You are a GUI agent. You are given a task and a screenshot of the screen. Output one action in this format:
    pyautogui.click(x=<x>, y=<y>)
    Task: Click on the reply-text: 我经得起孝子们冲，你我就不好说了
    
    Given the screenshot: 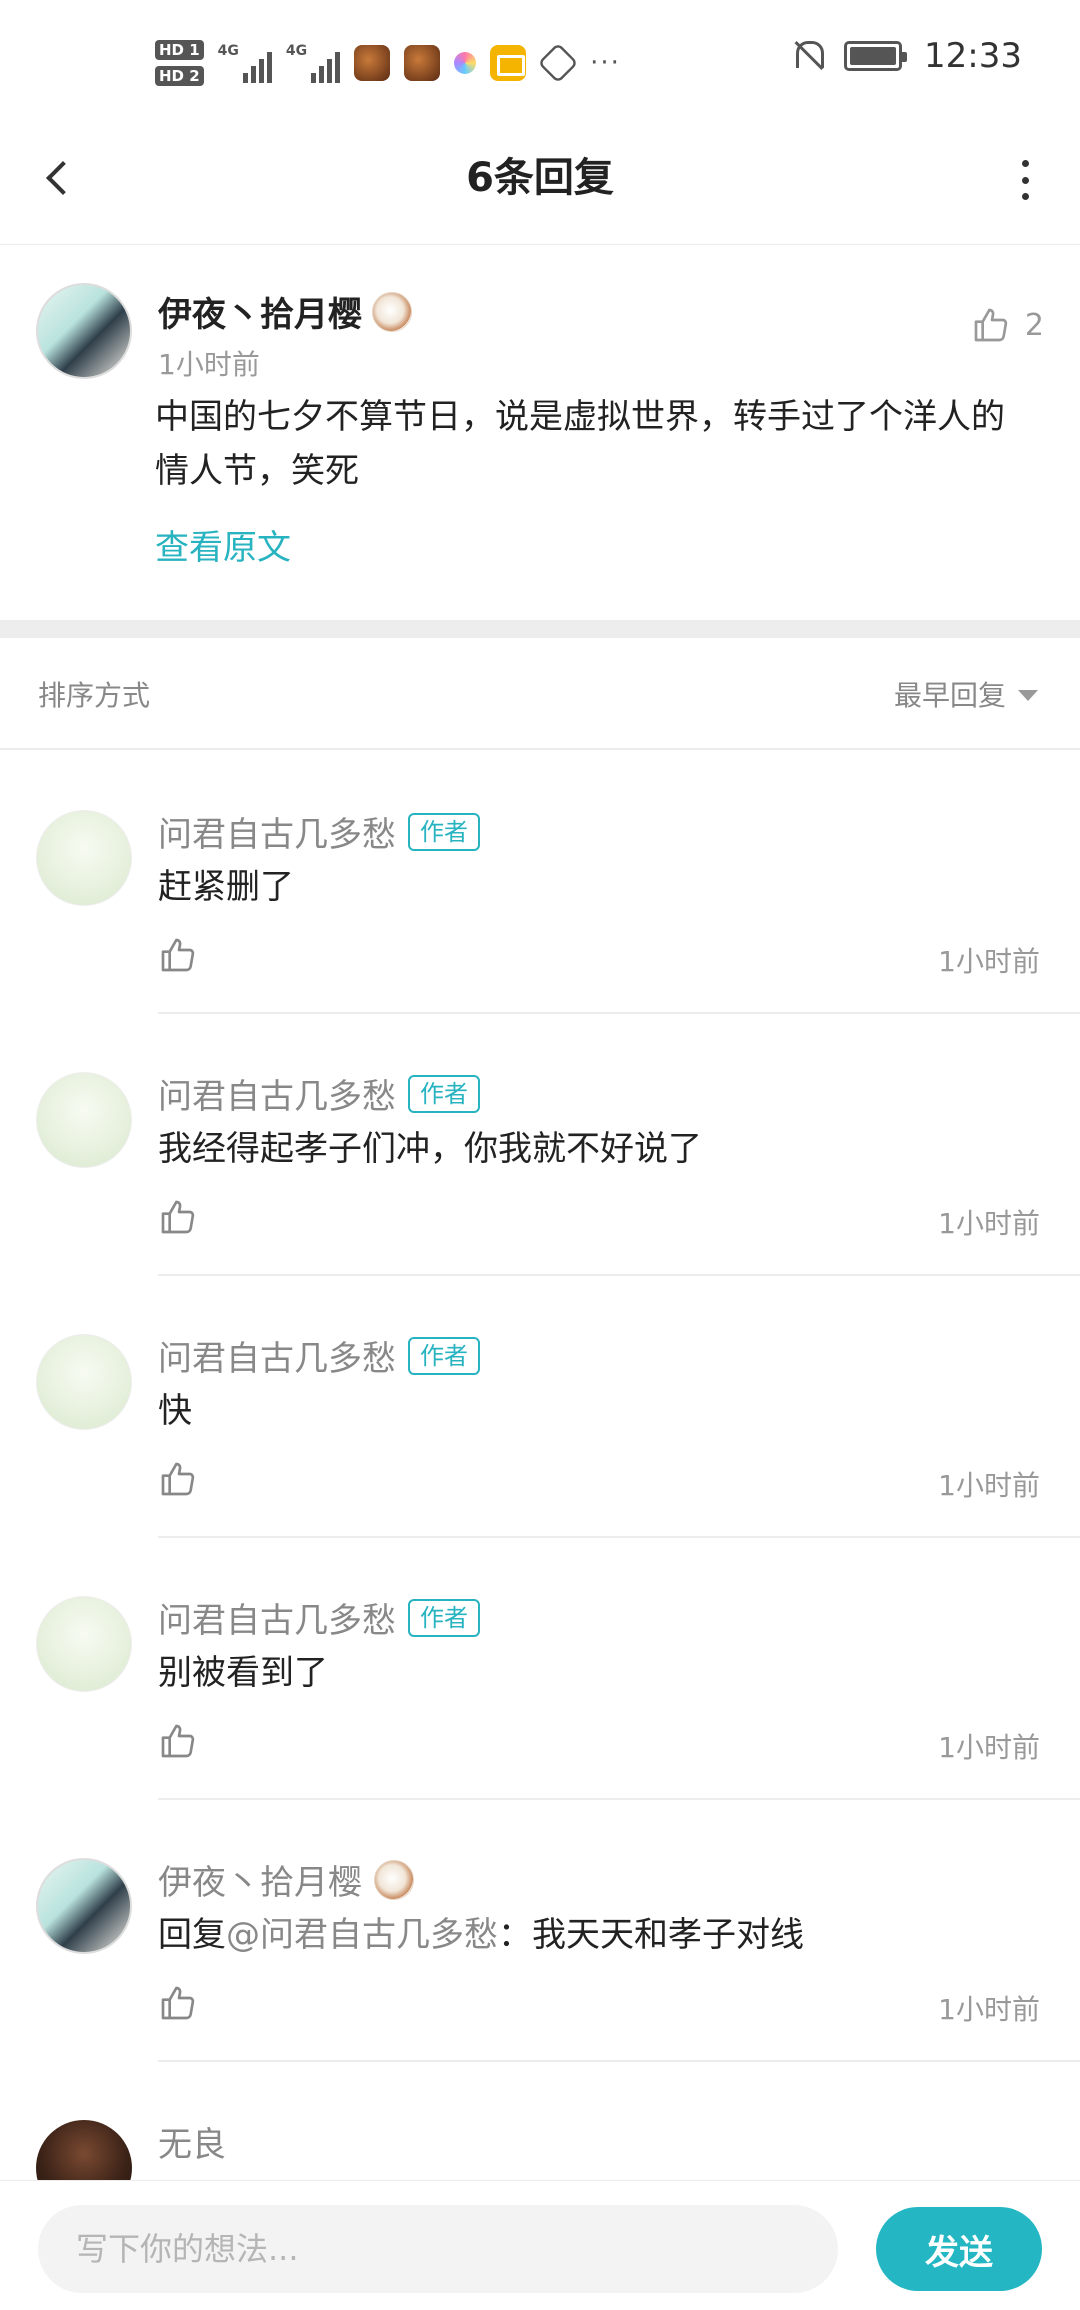 What is the action you would take?
    pyautogui.click(x=430, y=1149)
    